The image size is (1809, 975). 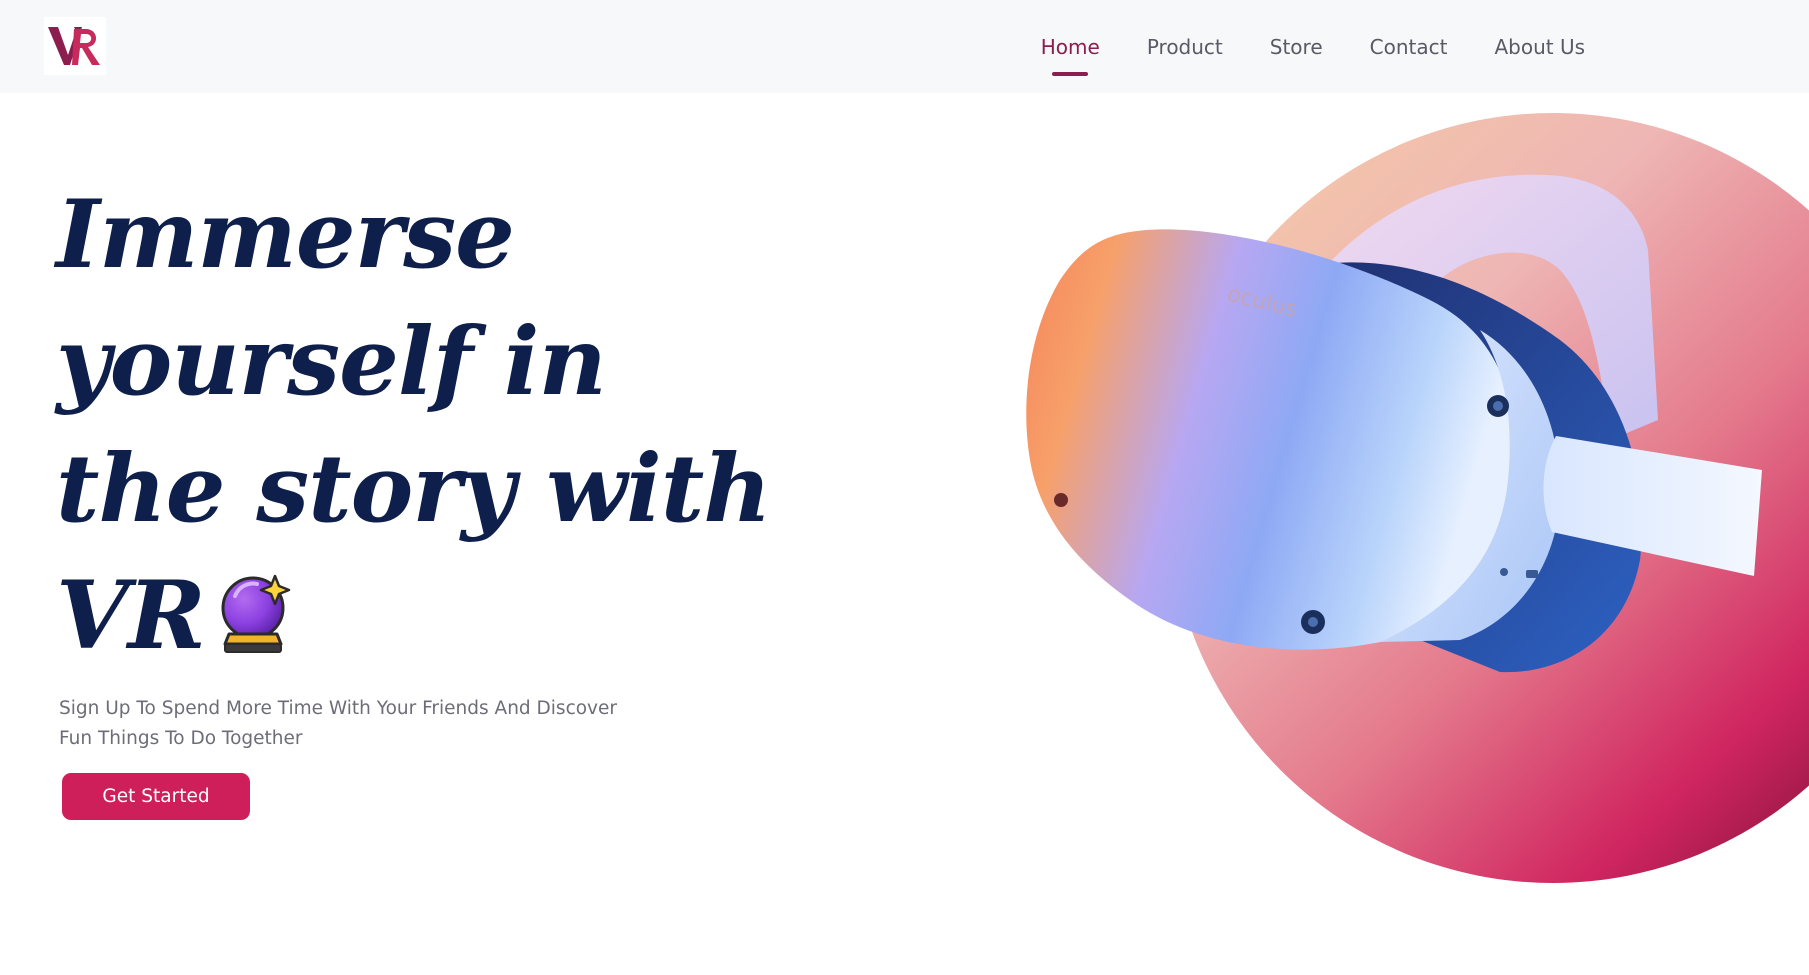 I want to click on nav-about-us-label: About Us, so click(x=1539, y=47).